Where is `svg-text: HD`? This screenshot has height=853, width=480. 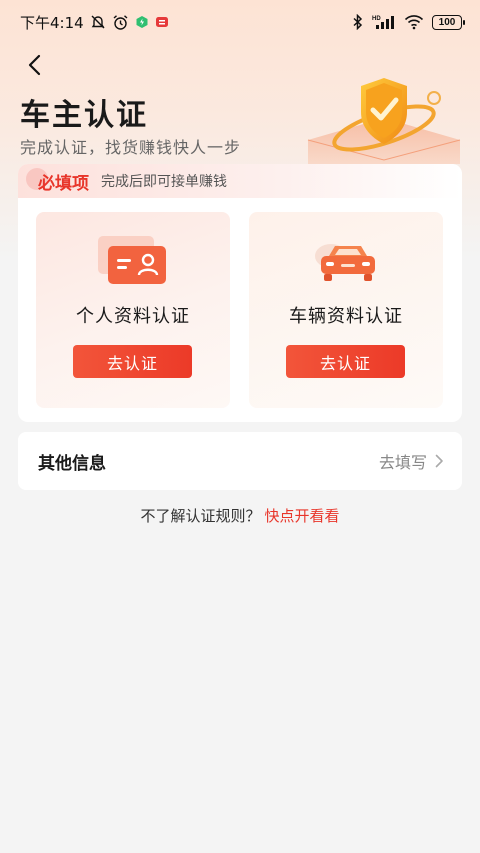
svg-text: HD is located at coordinates (376, 19).